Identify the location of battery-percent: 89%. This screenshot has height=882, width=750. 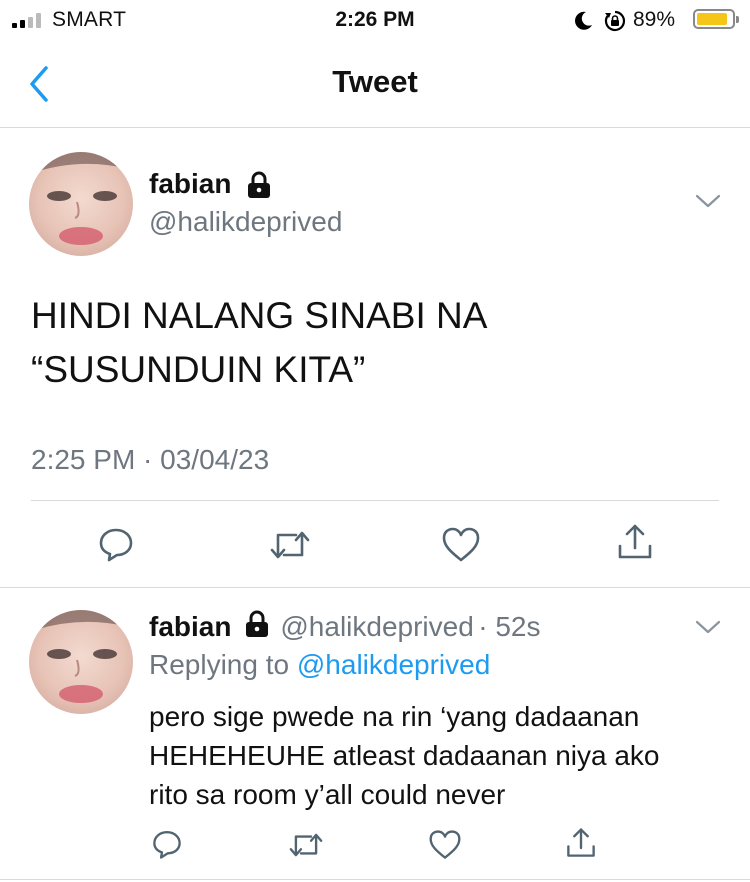
(654, 19).